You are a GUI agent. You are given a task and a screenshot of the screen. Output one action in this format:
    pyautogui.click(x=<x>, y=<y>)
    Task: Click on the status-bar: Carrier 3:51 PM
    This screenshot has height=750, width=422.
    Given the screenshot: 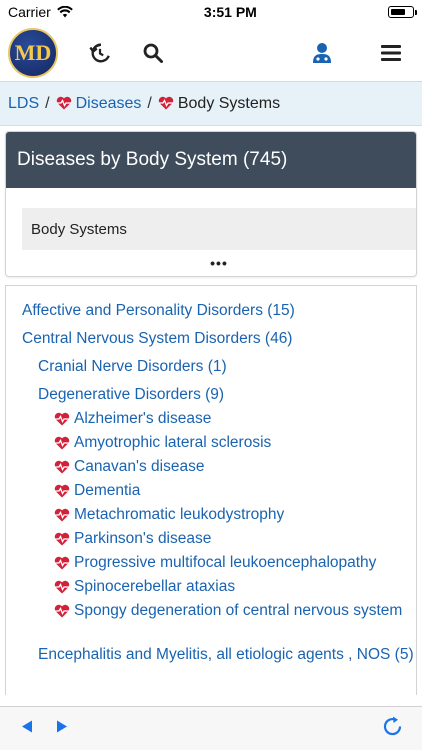 What is the action you would take?
    pyautogui.click(x=211, y=12)
    